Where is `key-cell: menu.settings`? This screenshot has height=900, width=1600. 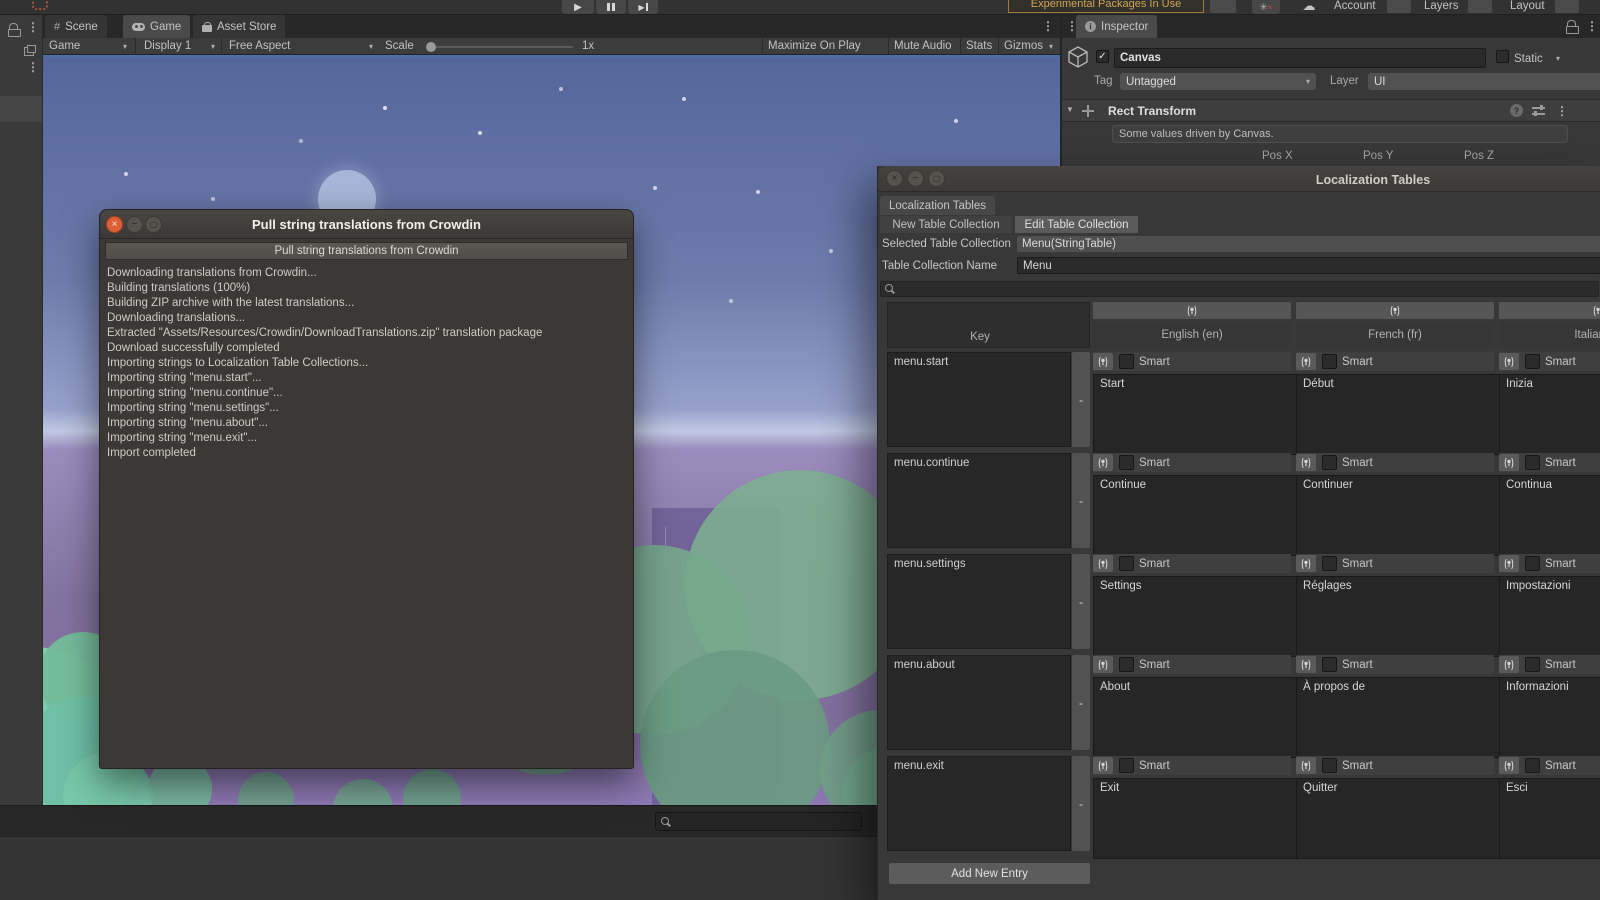 key-cell: menu.settings is located at coordinates (979, 601).